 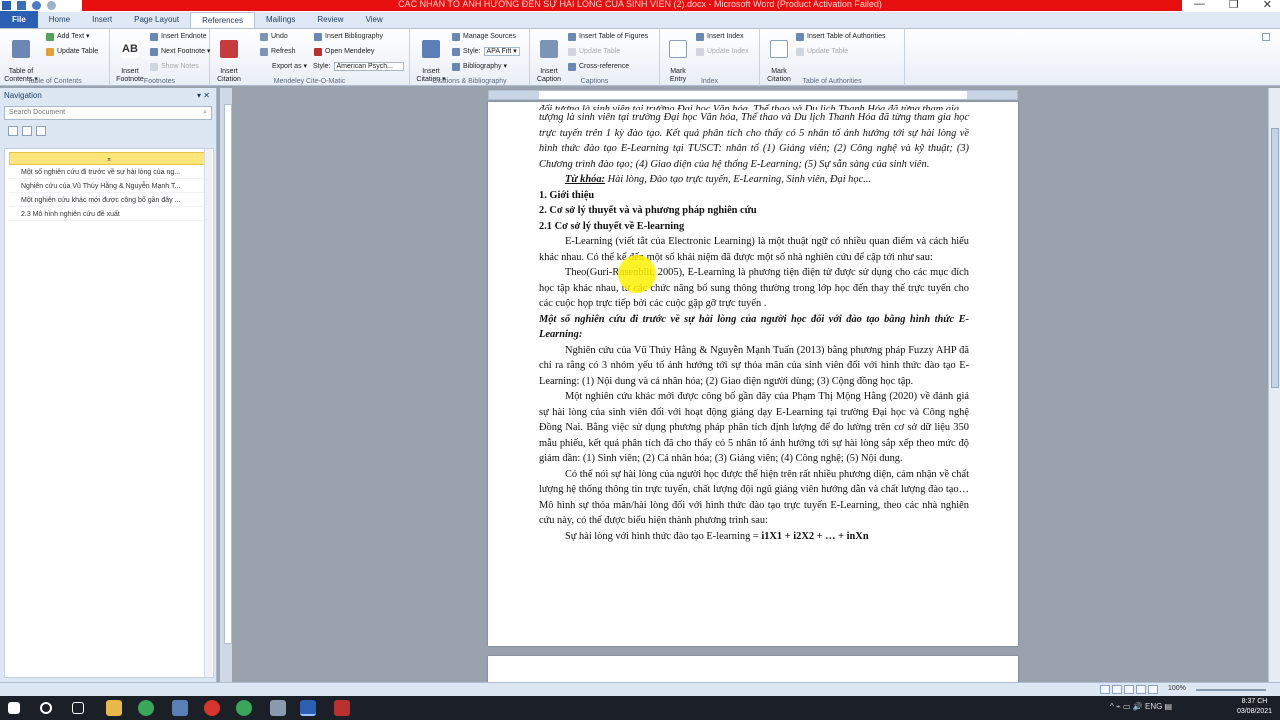 What do you see at coordinates (486, 51) in the screenshot?
I see `citation-style-select: Style: APA Fift ▾` at bounding box center [486, 51].